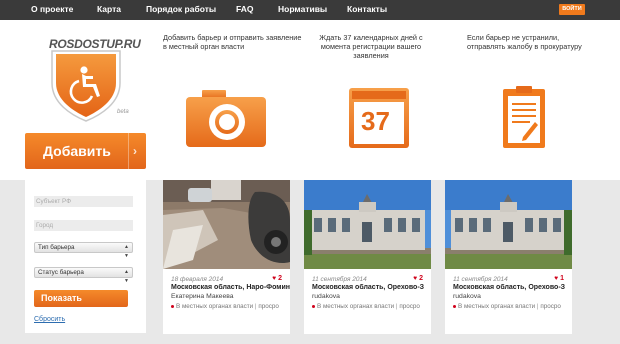 Image resolution: width=620 pixels, height=344 pixels. I want to click on nav-faq: FAQ, so click(244, 9).